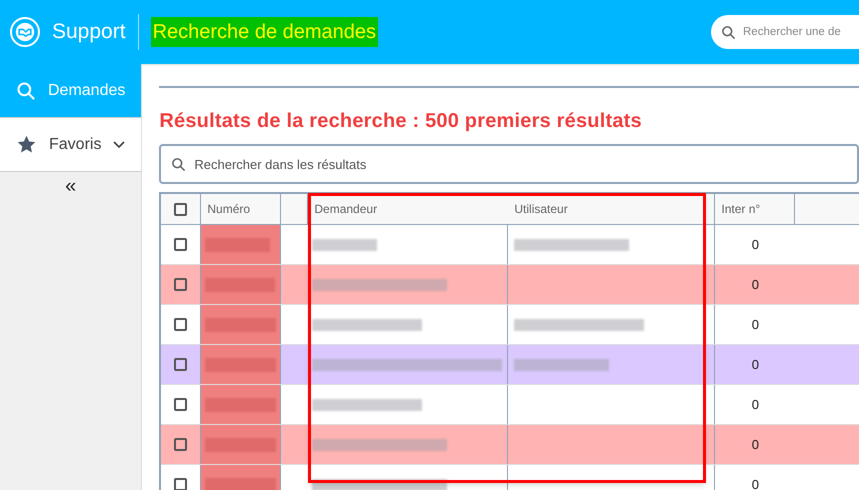 This screenshot has height=490, width=859. Describe the element at coordinates (509, 164) in the screenshot. I see `results-search-field: Rechercher dans les résultats` at that location.